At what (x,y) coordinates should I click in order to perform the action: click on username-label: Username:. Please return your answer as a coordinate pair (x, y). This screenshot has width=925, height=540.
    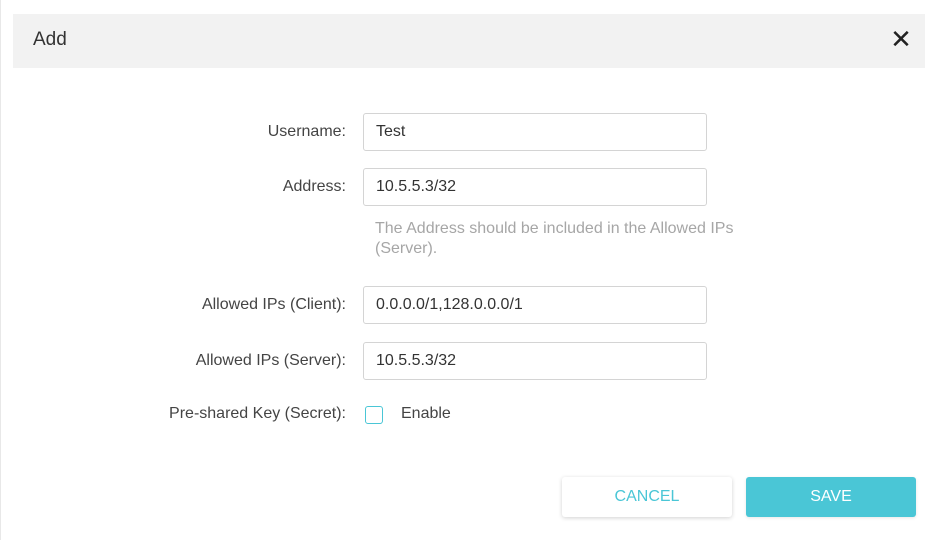
    Looking at the image, I should click on (306, 131).